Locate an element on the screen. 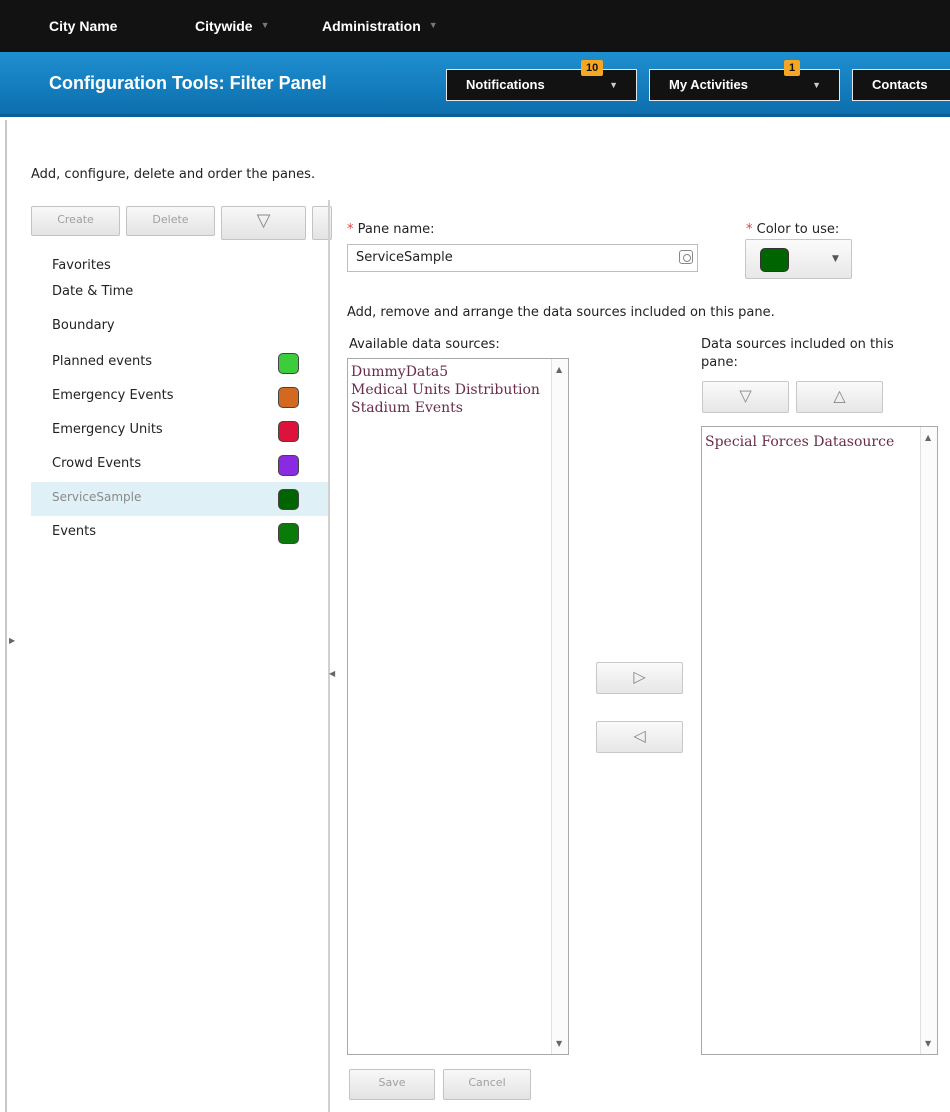  activities-count-badge: 1 is located at coordinates (792, 68).